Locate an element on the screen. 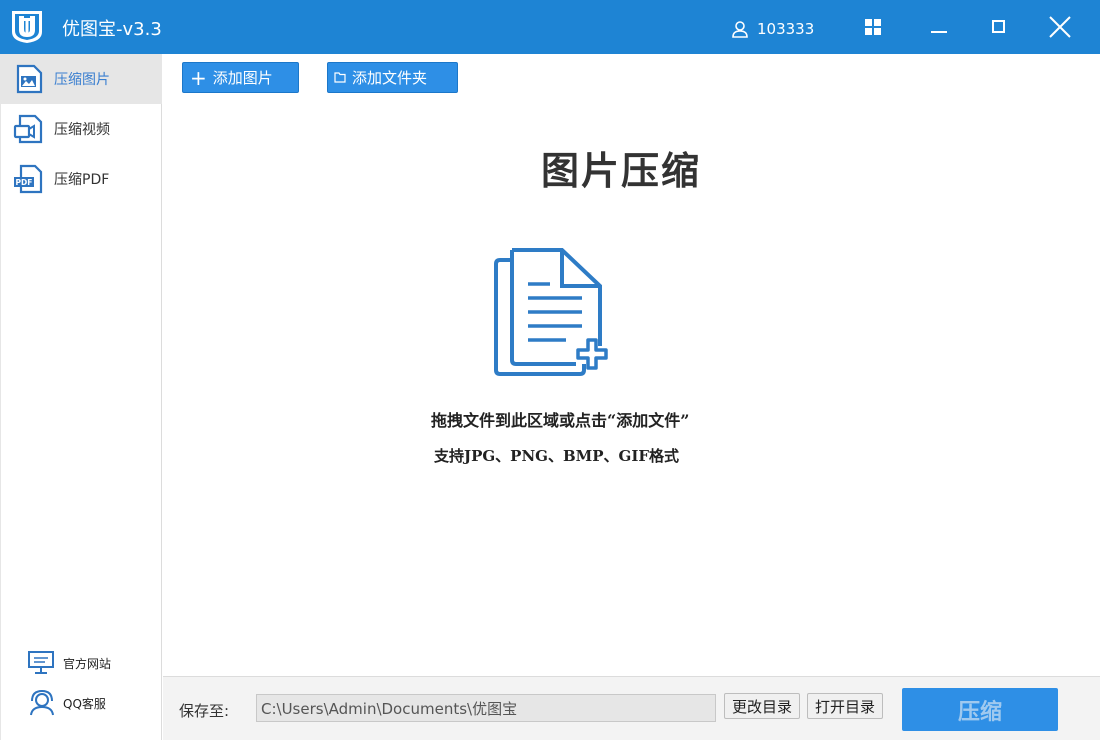 Image resolution: width=1100 pixels, height=740 pixels. grid-icon is located at coordinates (873, 27).